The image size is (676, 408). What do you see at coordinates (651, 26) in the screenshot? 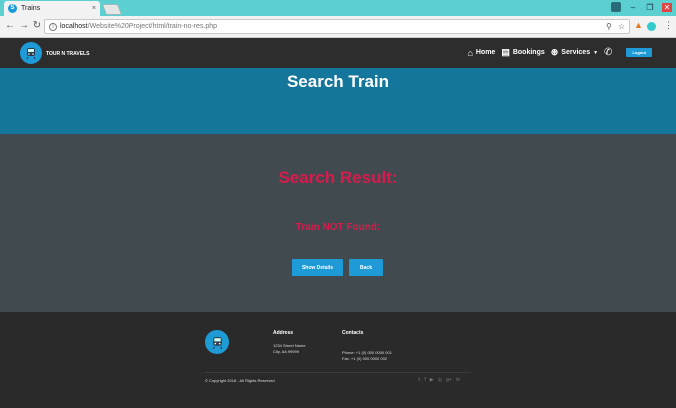
I see `extension-circle-icon` at bounding box center [651, 26].